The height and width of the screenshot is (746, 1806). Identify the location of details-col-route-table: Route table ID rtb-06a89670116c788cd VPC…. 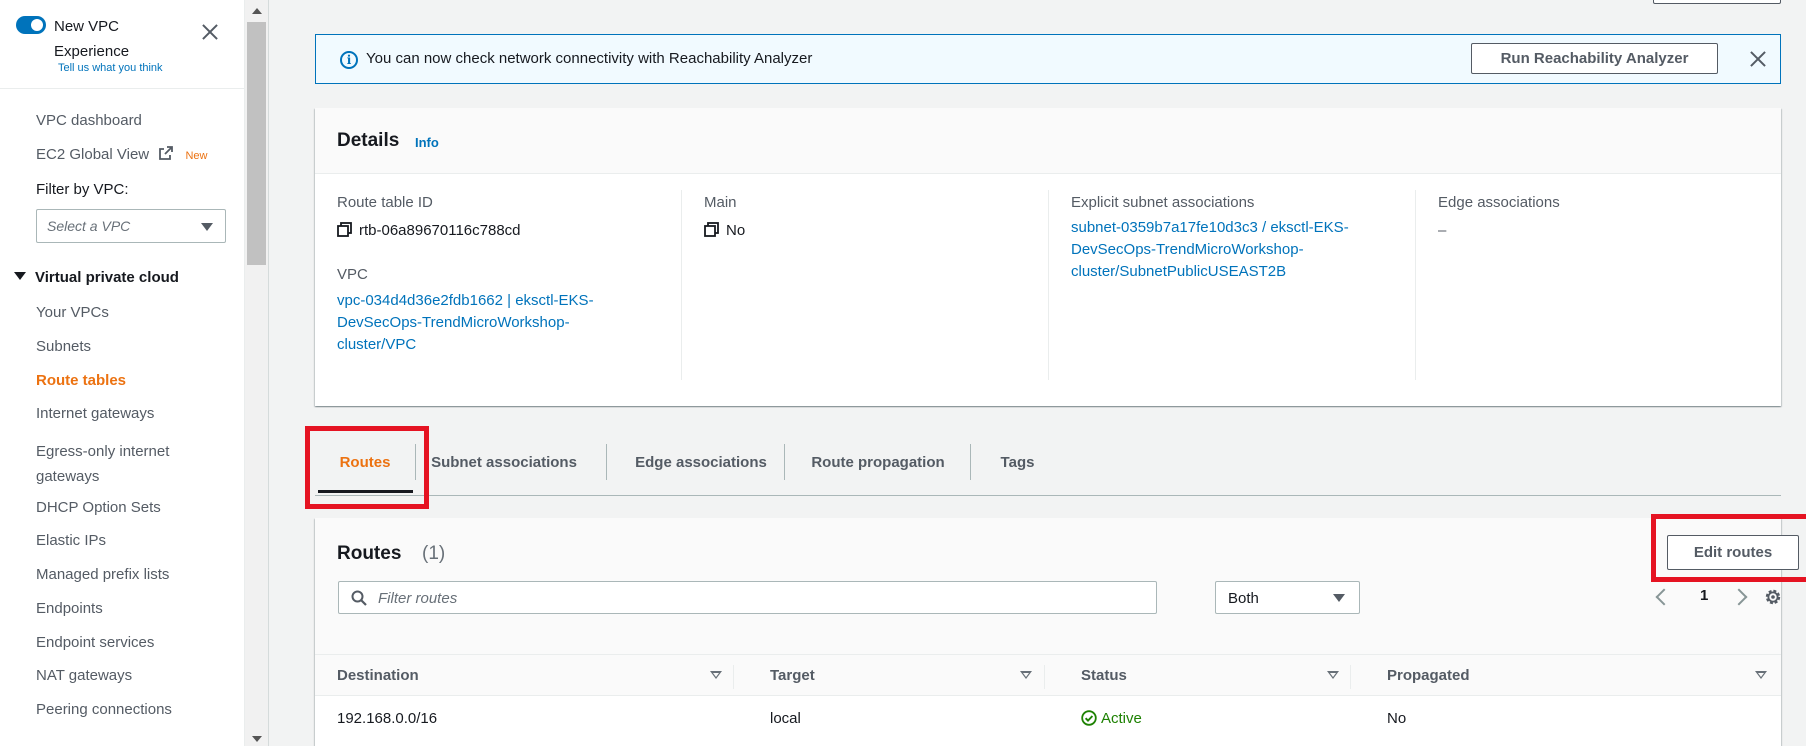
(502, 285).